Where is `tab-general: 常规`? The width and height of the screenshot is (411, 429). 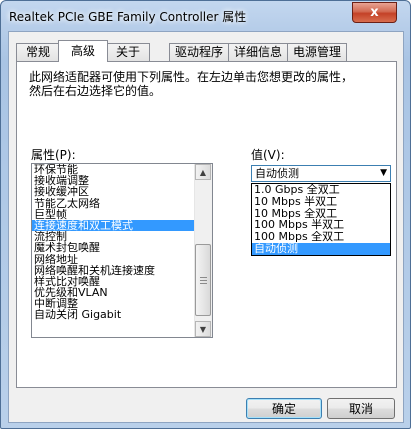
tab-general: 常规 is located at coordinates (38, 52).